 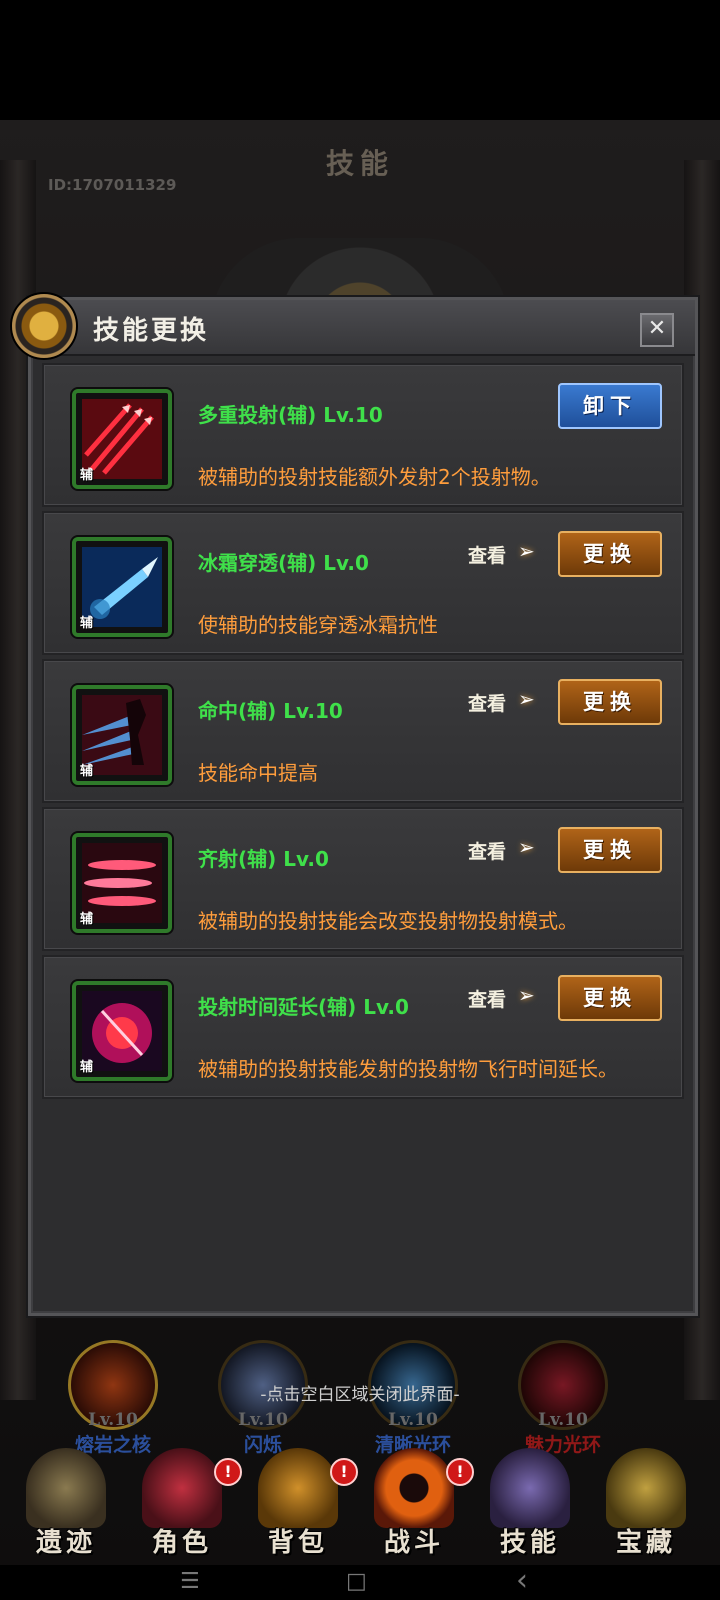 What do you see at coordinates (303, 1007) in the screenshot?
I see `skill-name: 投射时间延长(辅) Lv.0` at bounding box center [303, 1007].